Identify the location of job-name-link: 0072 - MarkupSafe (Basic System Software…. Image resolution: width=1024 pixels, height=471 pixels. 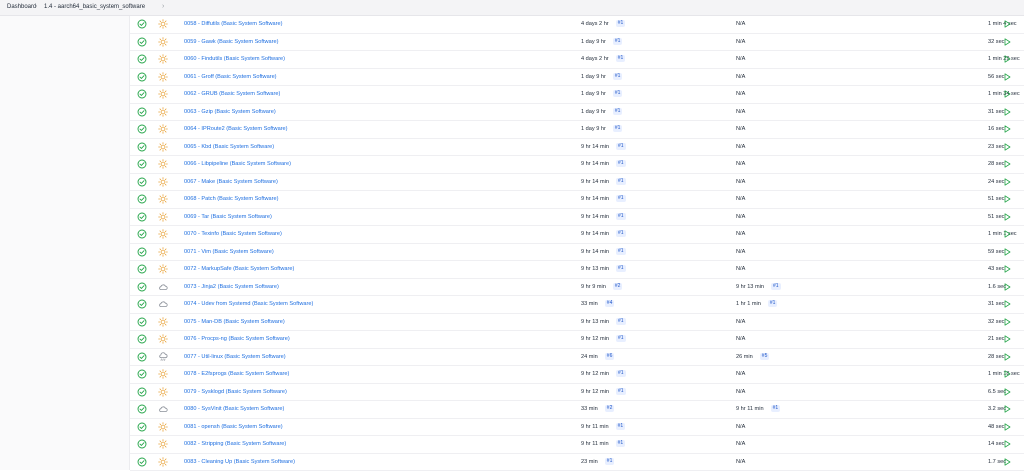
(239, 269).